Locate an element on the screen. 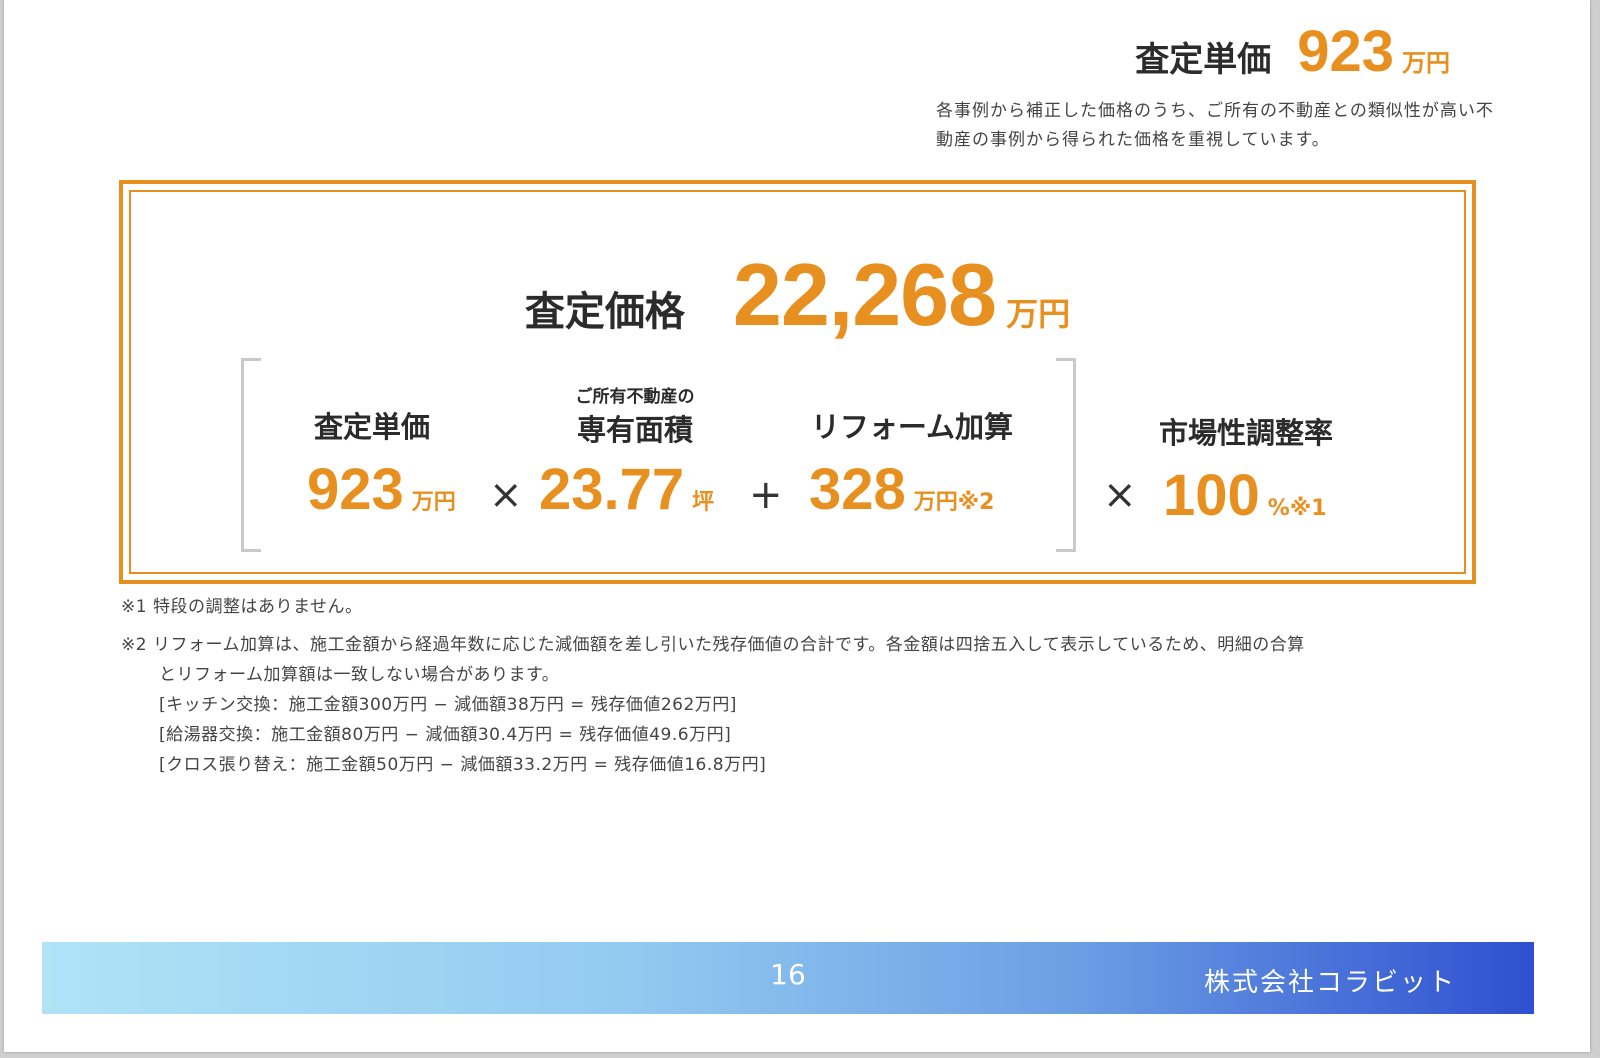  formula-reform-value: 328 is located at coordinates (857, 489).